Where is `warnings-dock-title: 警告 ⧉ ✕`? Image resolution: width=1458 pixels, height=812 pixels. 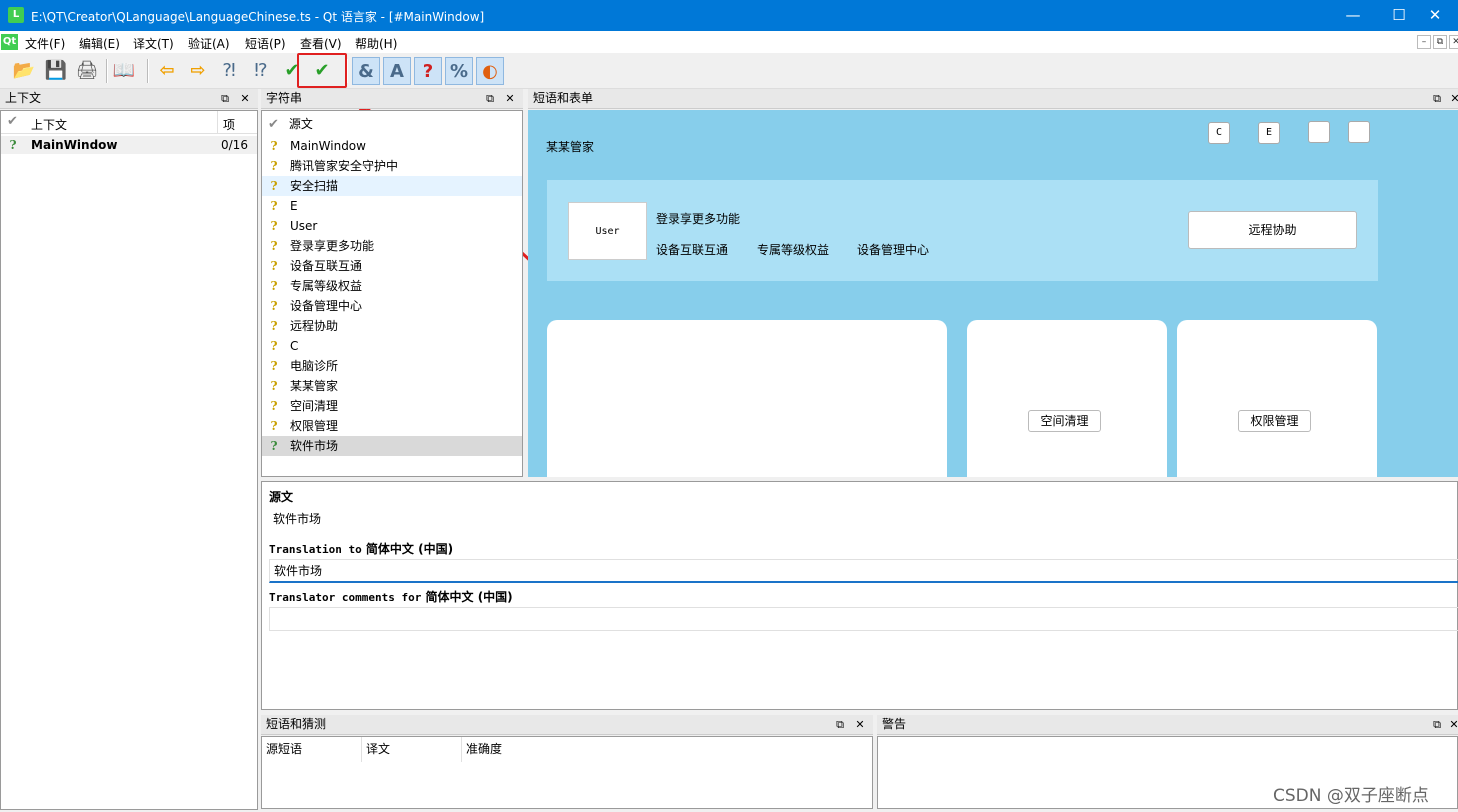
warnings-dock-title: 警告 ⧉ ✕ is located at coordinates (1167, 725).